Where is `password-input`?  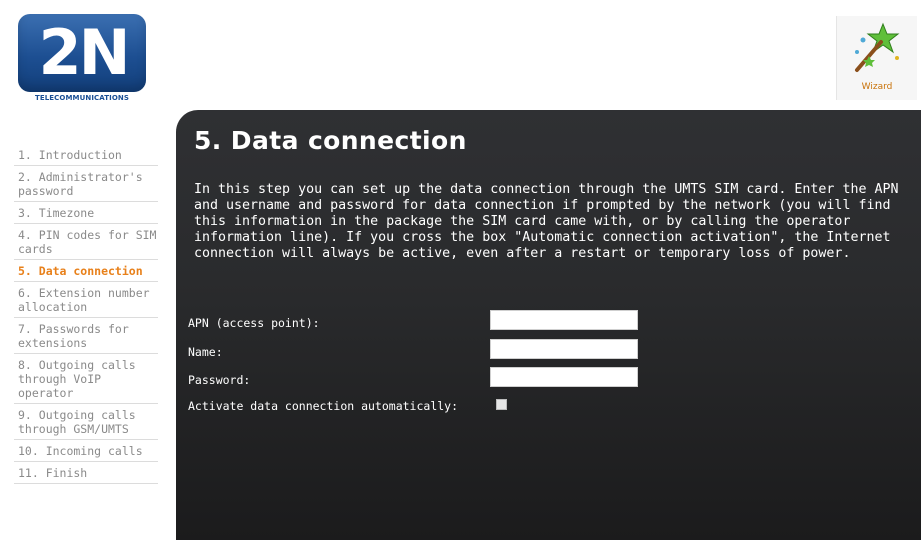
password-input is located at coordinates (564, 377).